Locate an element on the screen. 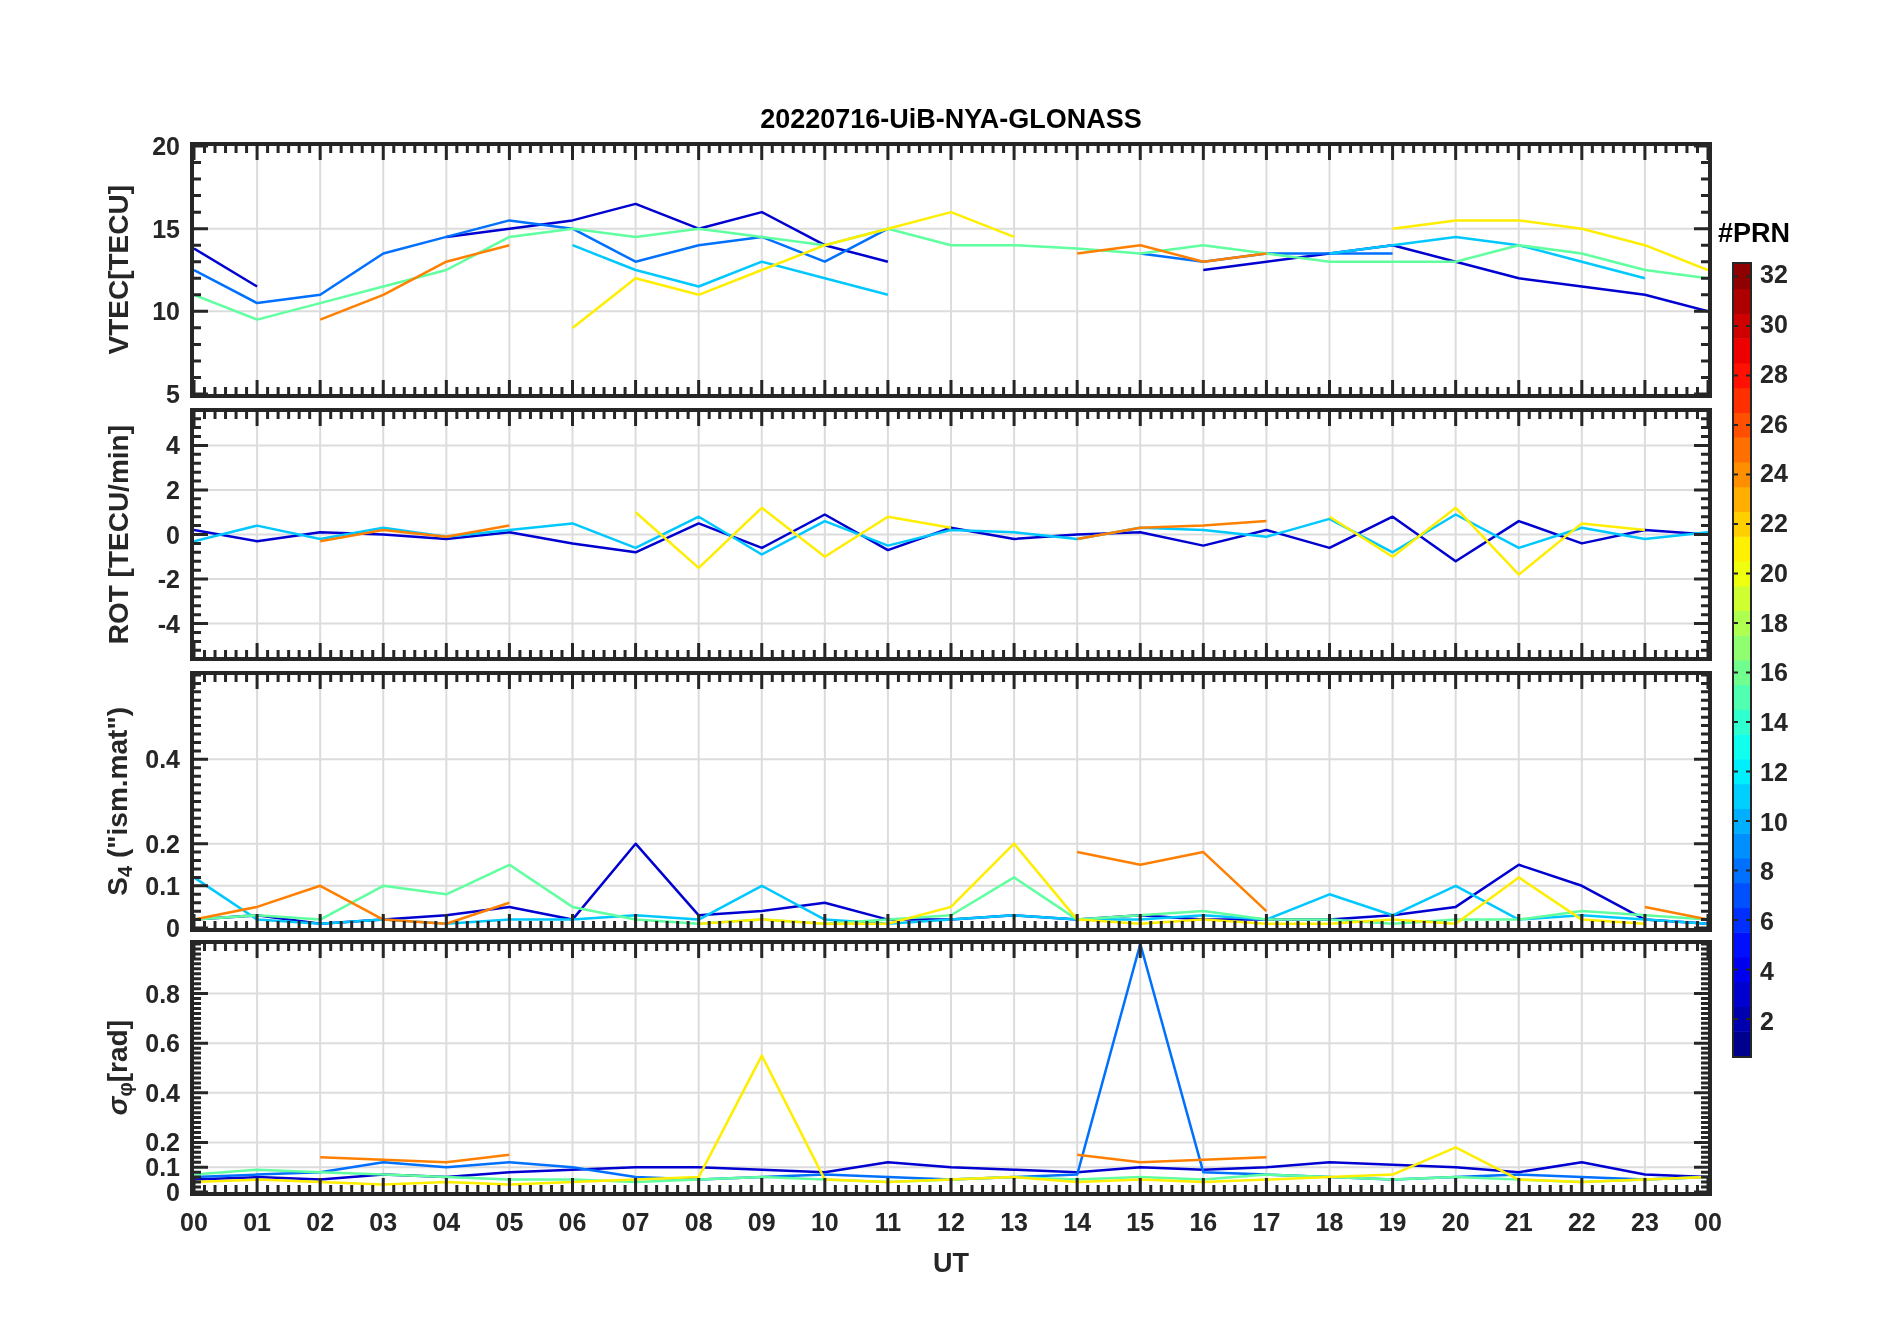 This screenshot has width=1902, height=1330. tick-label: 03 is located at coordinates (383, 1222).